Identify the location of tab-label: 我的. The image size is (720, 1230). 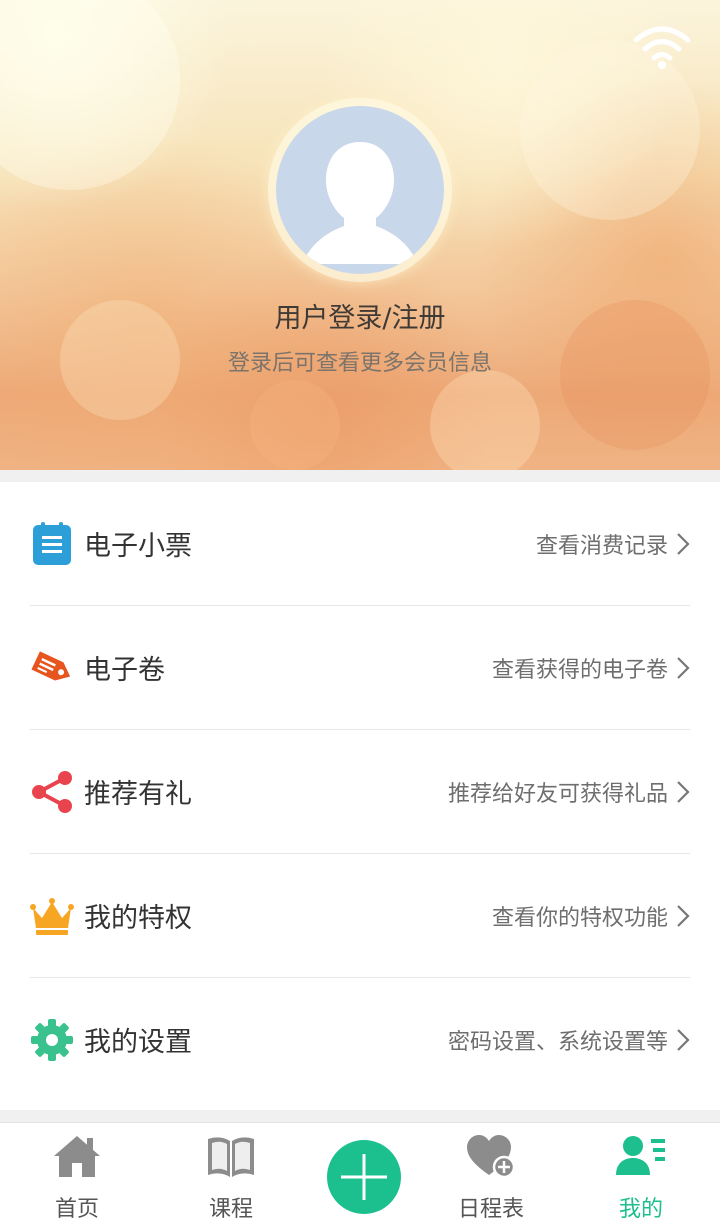
(640, 1209).